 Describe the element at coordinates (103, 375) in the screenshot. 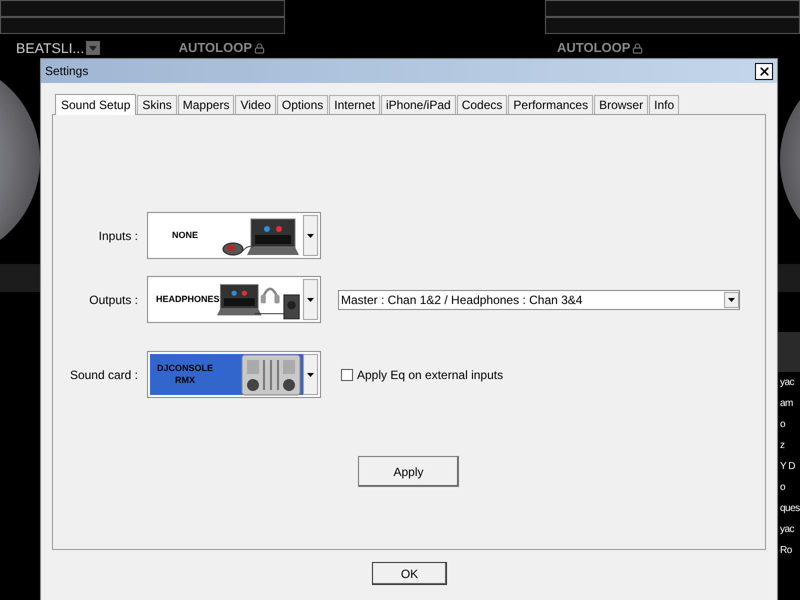

I see `field-label: Sound card :` at that location.